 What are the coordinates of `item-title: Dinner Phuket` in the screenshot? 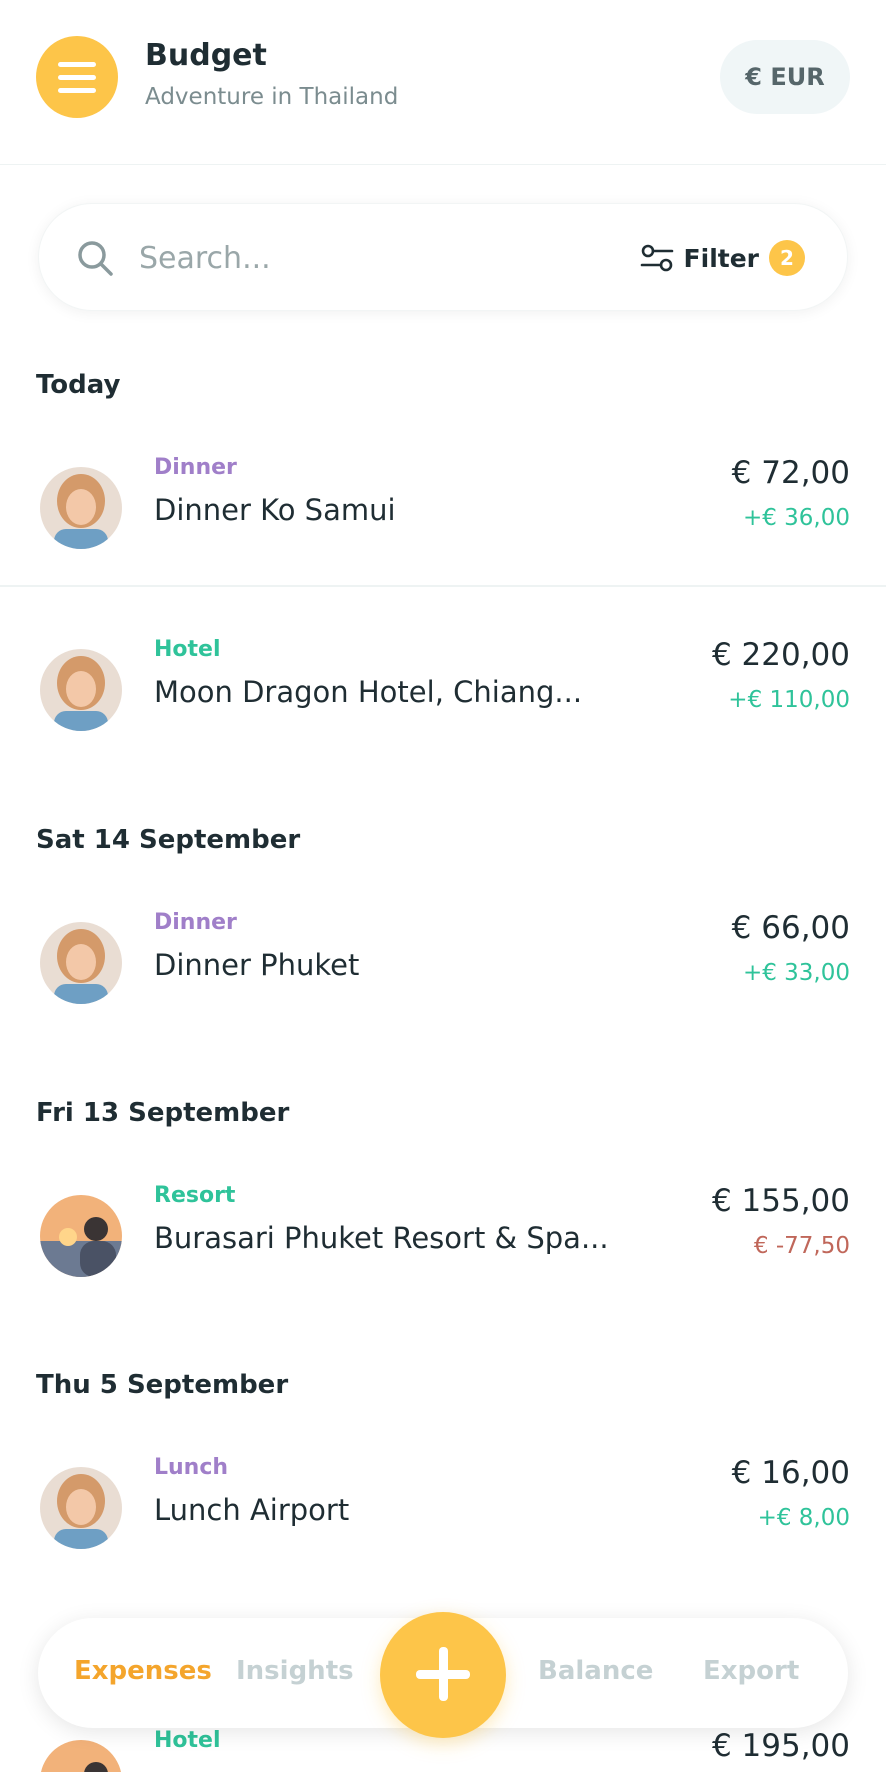 It's located at (257, 965).